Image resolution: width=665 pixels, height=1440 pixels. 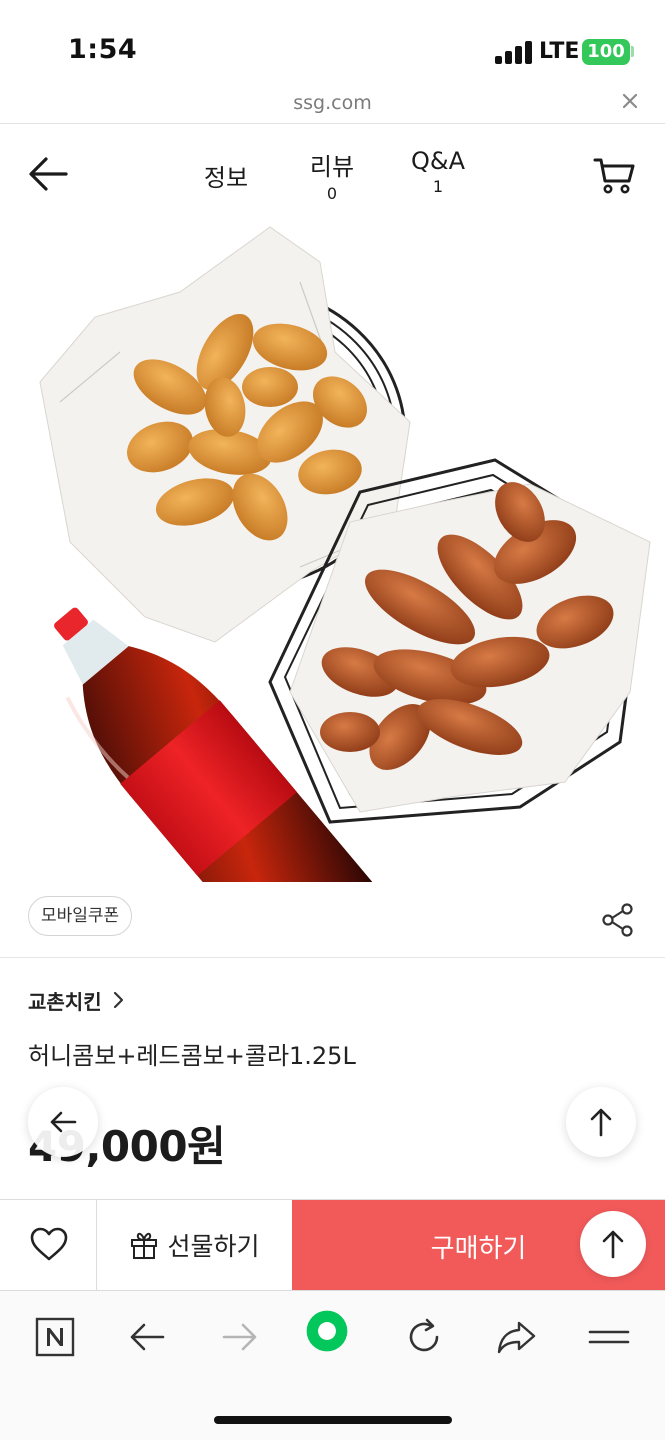 I want to click on floating-back-button, so click(x=63, y=1122).